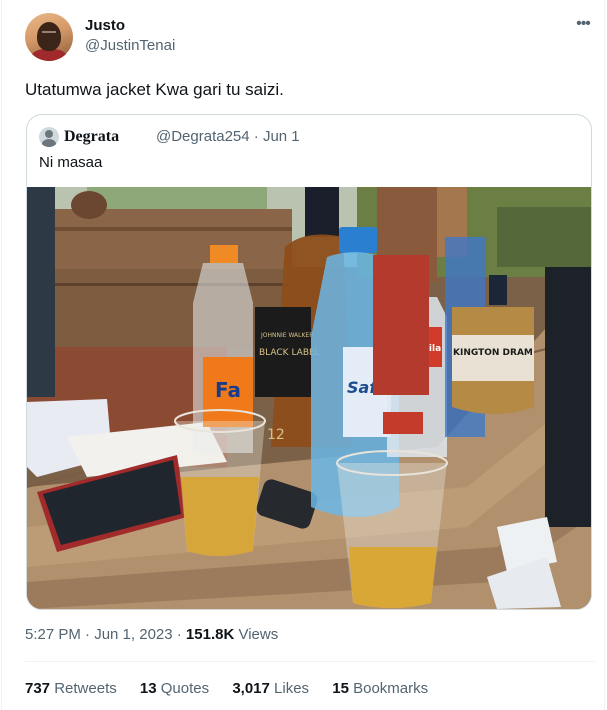  What do you see at coordinates (130, 46) in the screenshot?
I see `author-handle: @JustinTenai` at bounding box center [130, 46].